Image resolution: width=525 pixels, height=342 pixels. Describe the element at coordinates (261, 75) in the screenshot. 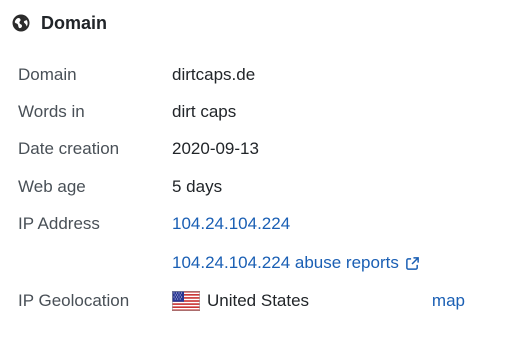

I see `row-domain: Domain dirtcaps.de` at that location.